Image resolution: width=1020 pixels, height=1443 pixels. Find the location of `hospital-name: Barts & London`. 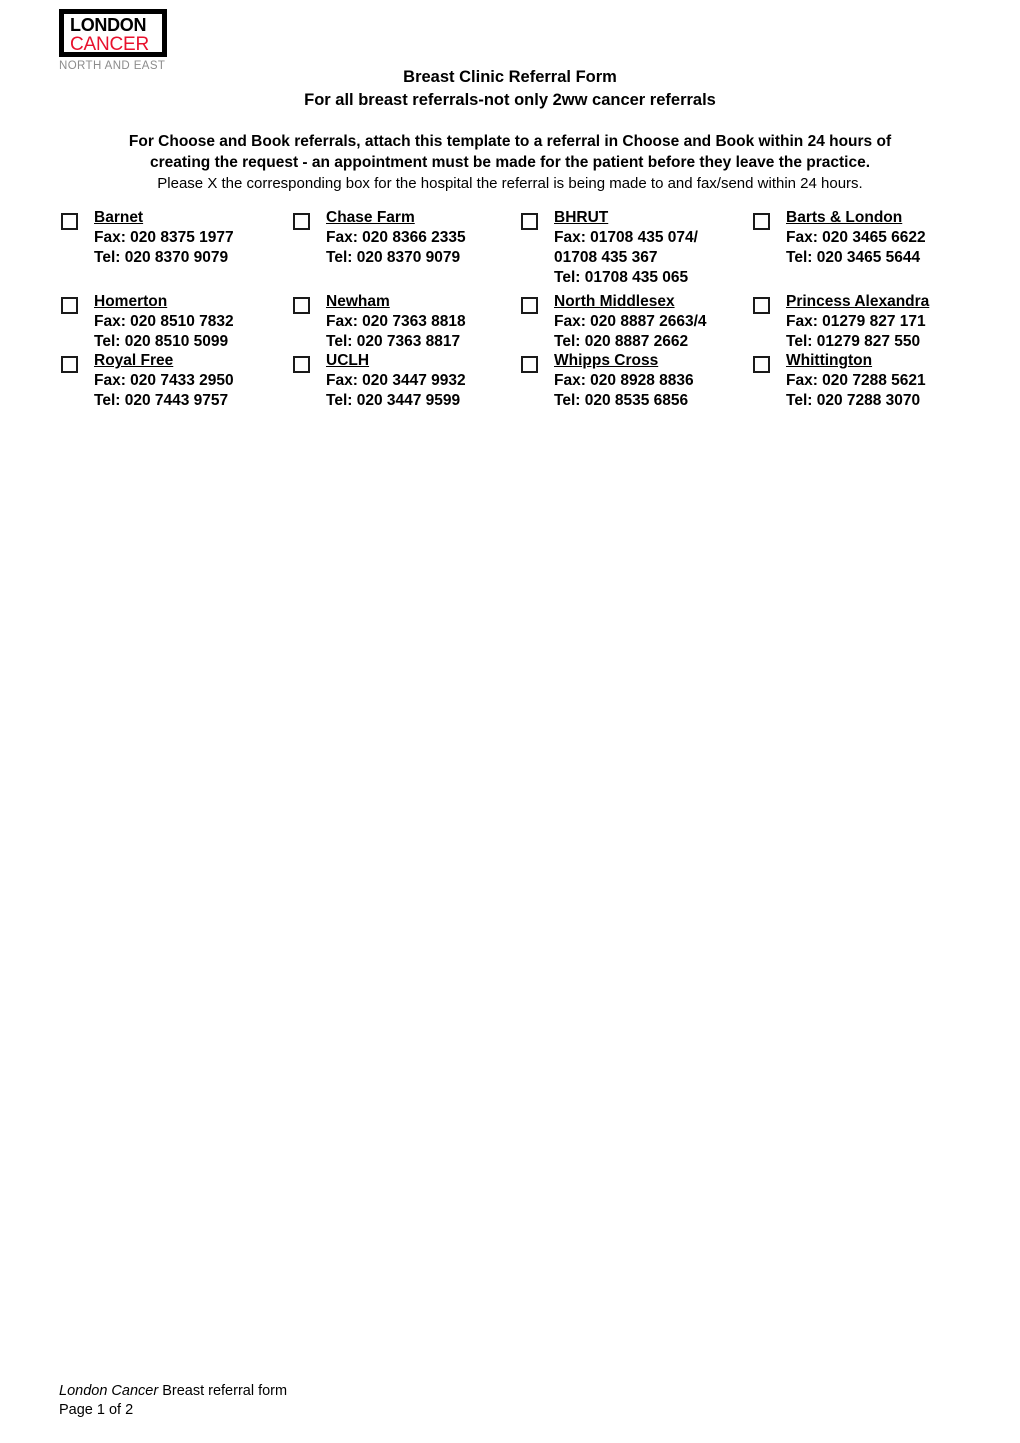

hospital-name: Barts & London is located at coordinates (844, 217).